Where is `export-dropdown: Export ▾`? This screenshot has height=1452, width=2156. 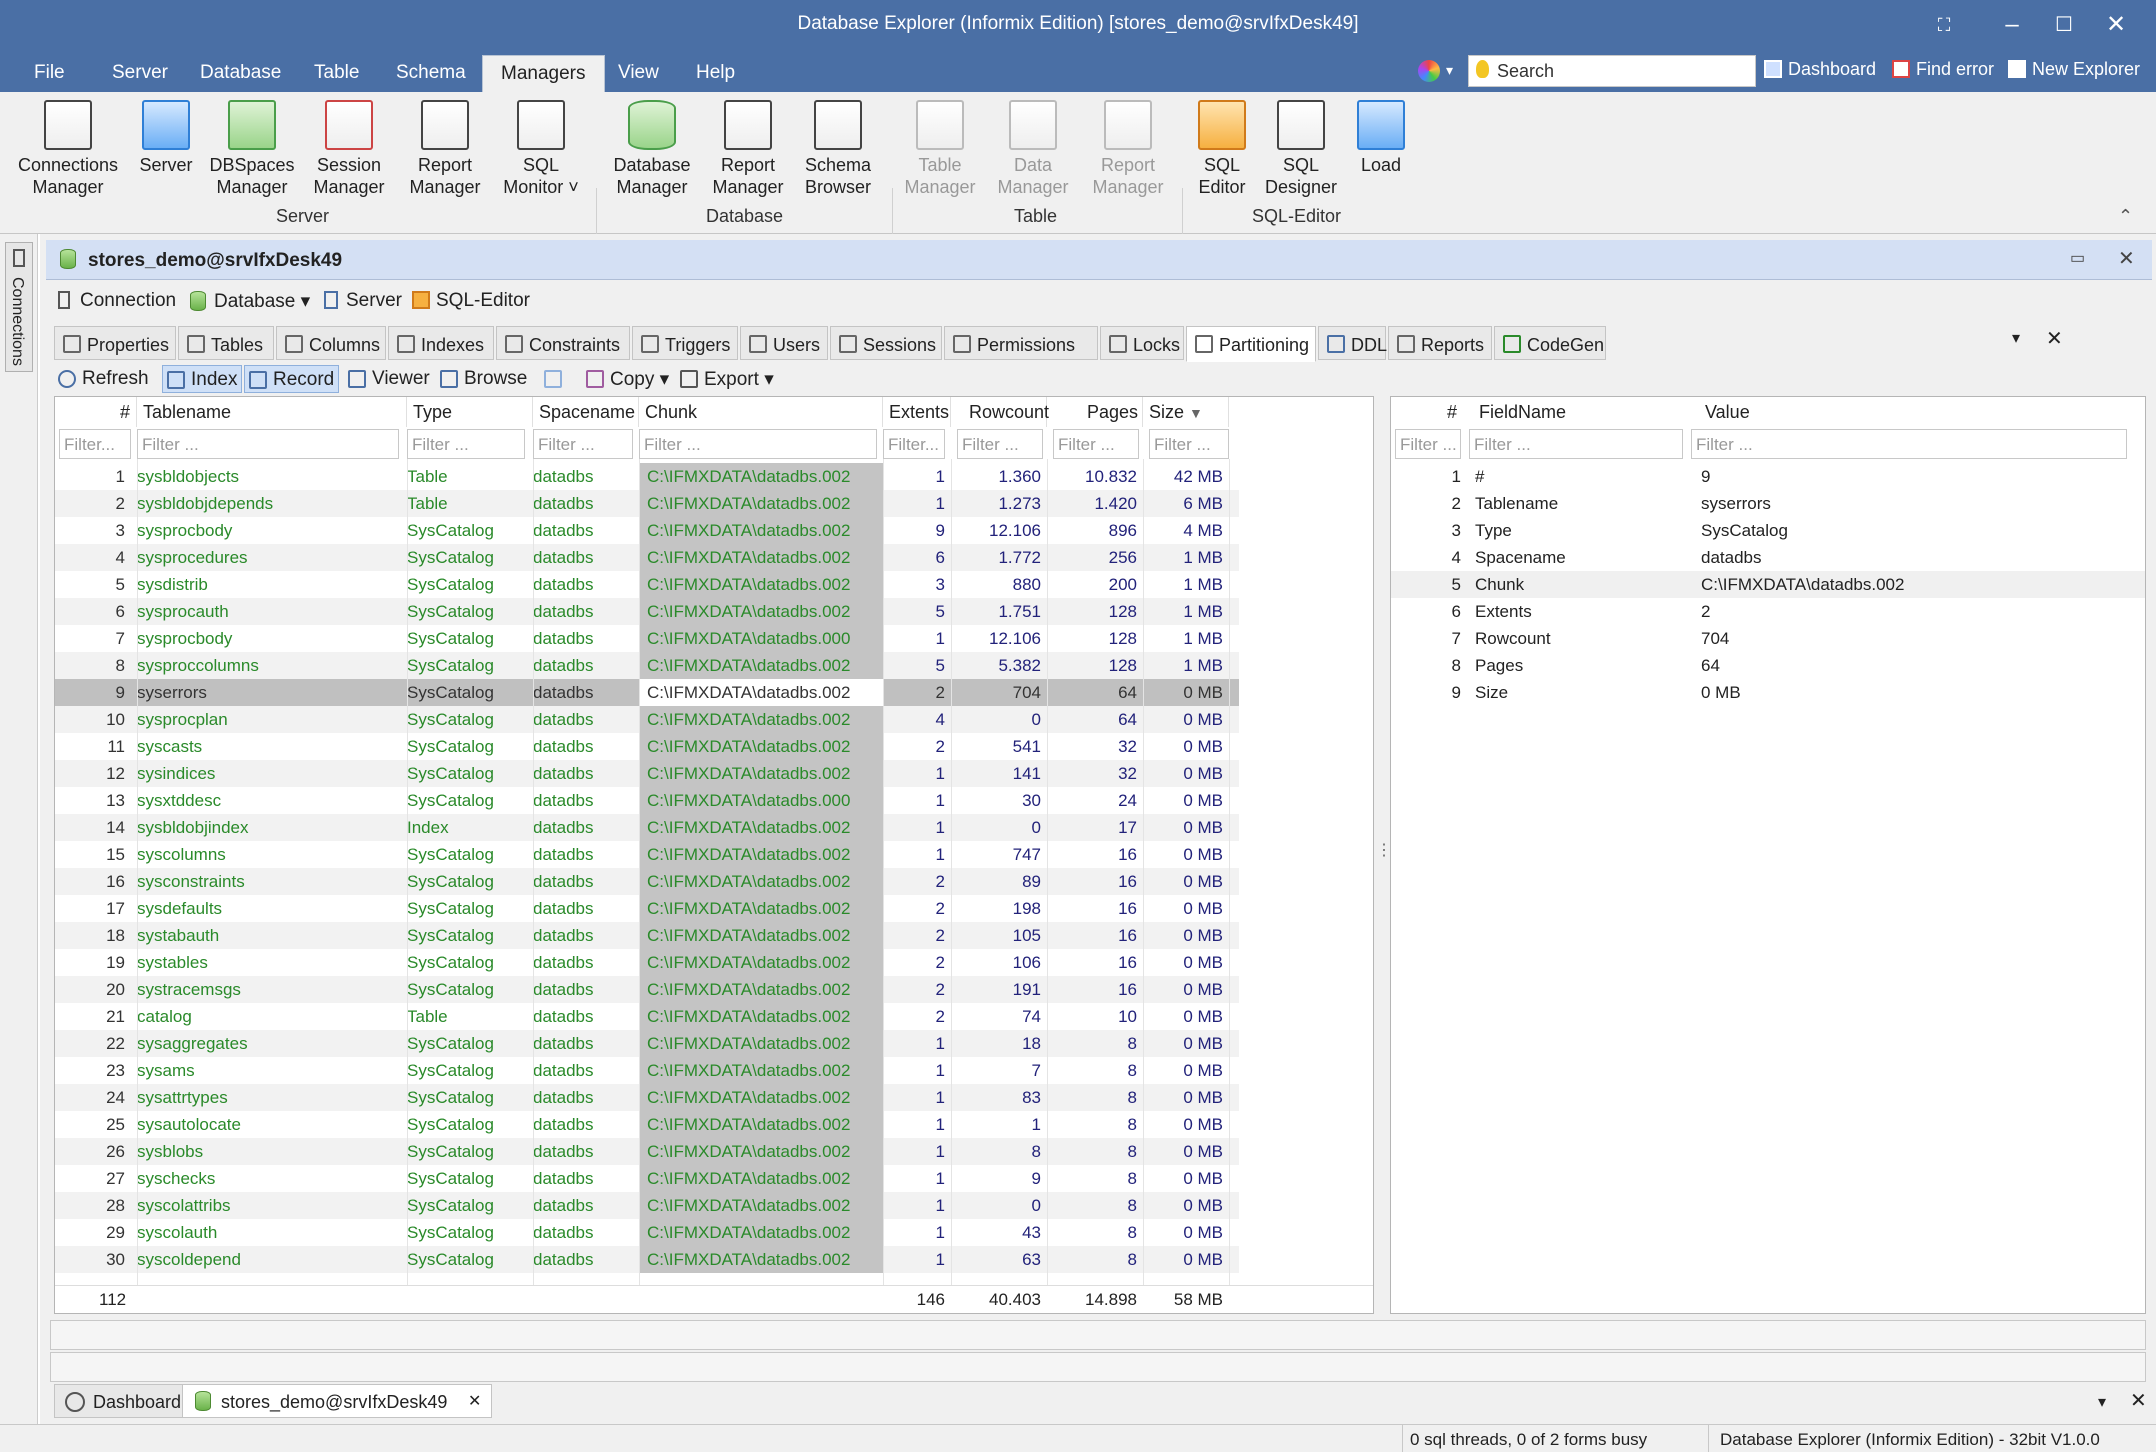 export-dropdown: Export ▾ is located at coordinates (727, 379).